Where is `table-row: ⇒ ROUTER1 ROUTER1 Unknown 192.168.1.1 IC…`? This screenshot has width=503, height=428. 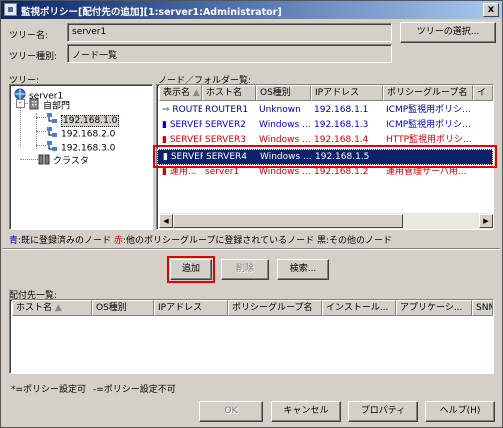
table-row: ⇒ ROUTER1 ROUTER1 Unknown 192.168.1.1 IC… is located at coordinates (325, 110).